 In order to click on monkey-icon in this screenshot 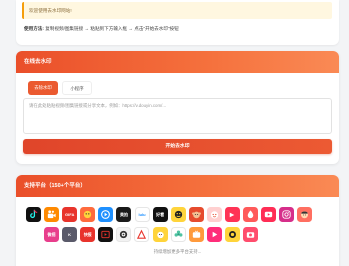, I will do `click(196, 214)`.